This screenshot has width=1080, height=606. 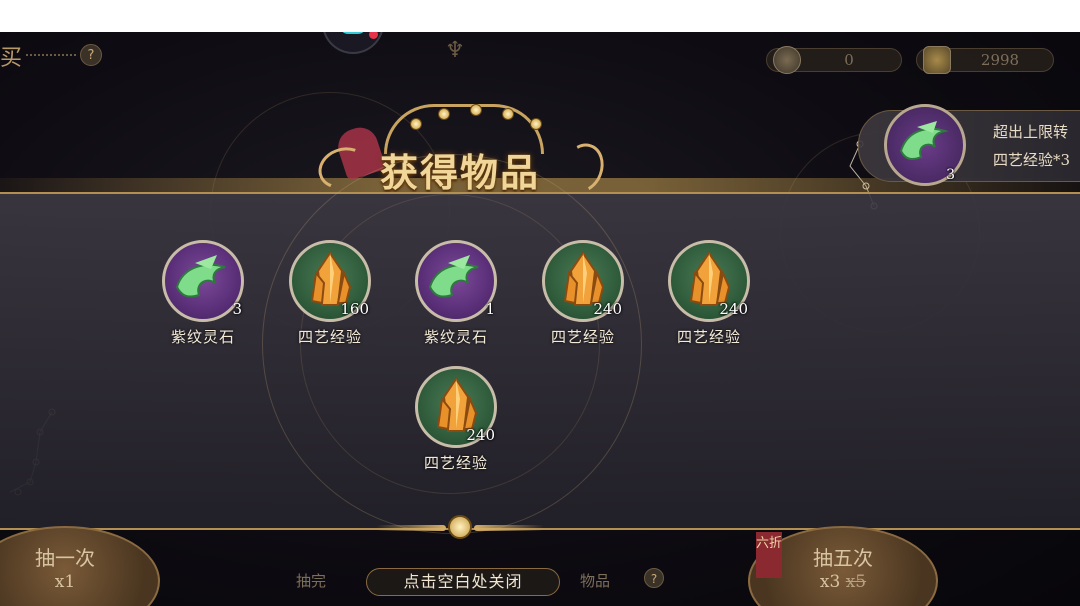 What do you see at coordinates (1000, 60) in the screenshot?
I see `currency-gold-value: 2998` at bounding box center [1000, 60].